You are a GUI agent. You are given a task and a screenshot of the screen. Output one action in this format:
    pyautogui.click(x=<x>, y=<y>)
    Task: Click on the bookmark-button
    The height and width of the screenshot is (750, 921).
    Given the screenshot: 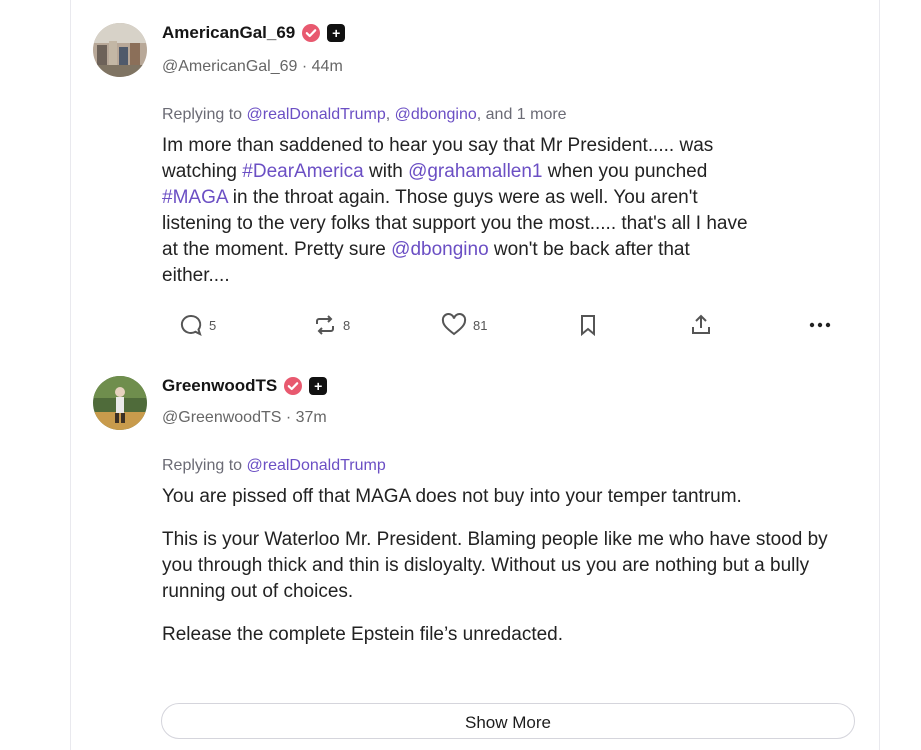 What is the action you would take?
    pyautogui.click(x=588, y=325)
    